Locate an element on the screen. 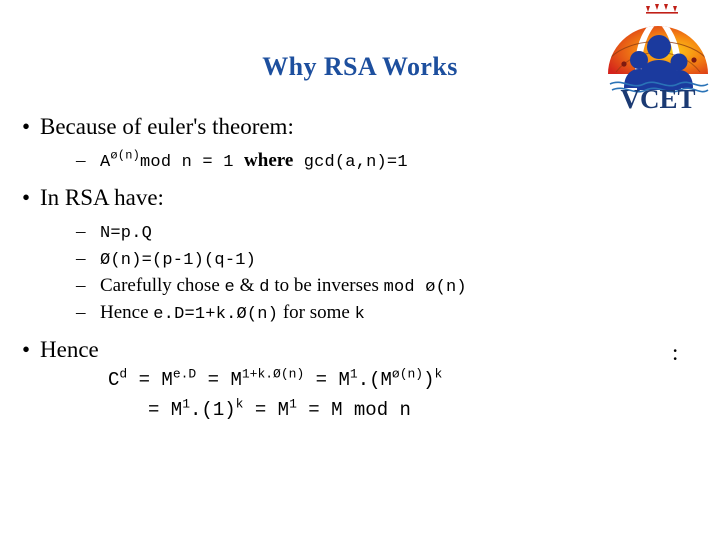 This screenshot has height=540, width=720. euler-gcd-condition: gcd(a,n)=1 is located at coordinates (350, 162).